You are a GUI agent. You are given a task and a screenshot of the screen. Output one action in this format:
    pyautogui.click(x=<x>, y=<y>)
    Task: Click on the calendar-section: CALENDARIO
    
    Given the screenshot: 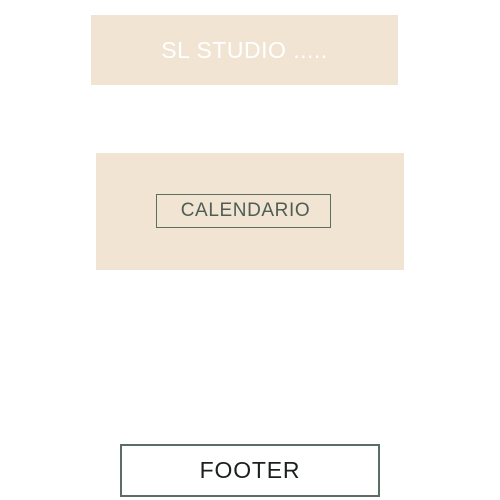 What is the action you would take?
    pyautogui.click(x=250, y=211)
    